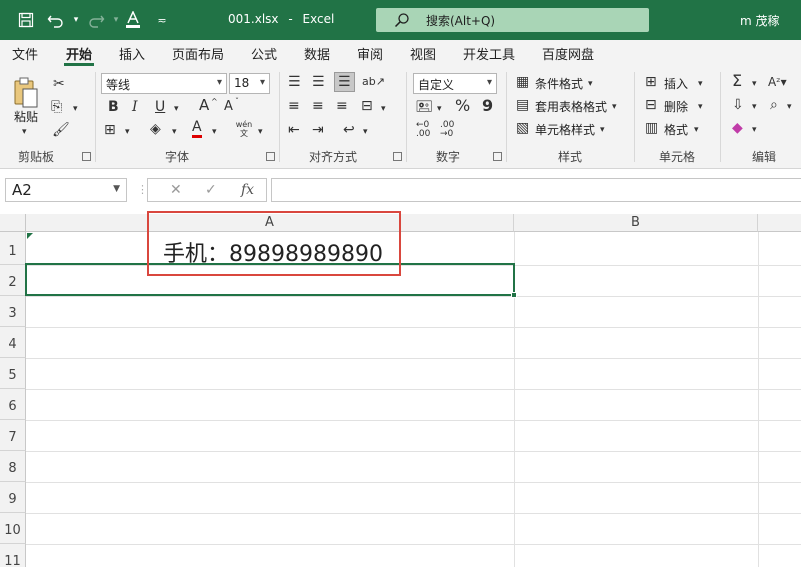 The height and width of the screenshot is (567, 801). I want to click on insert-cells-button: 插入, so click(676, 83).